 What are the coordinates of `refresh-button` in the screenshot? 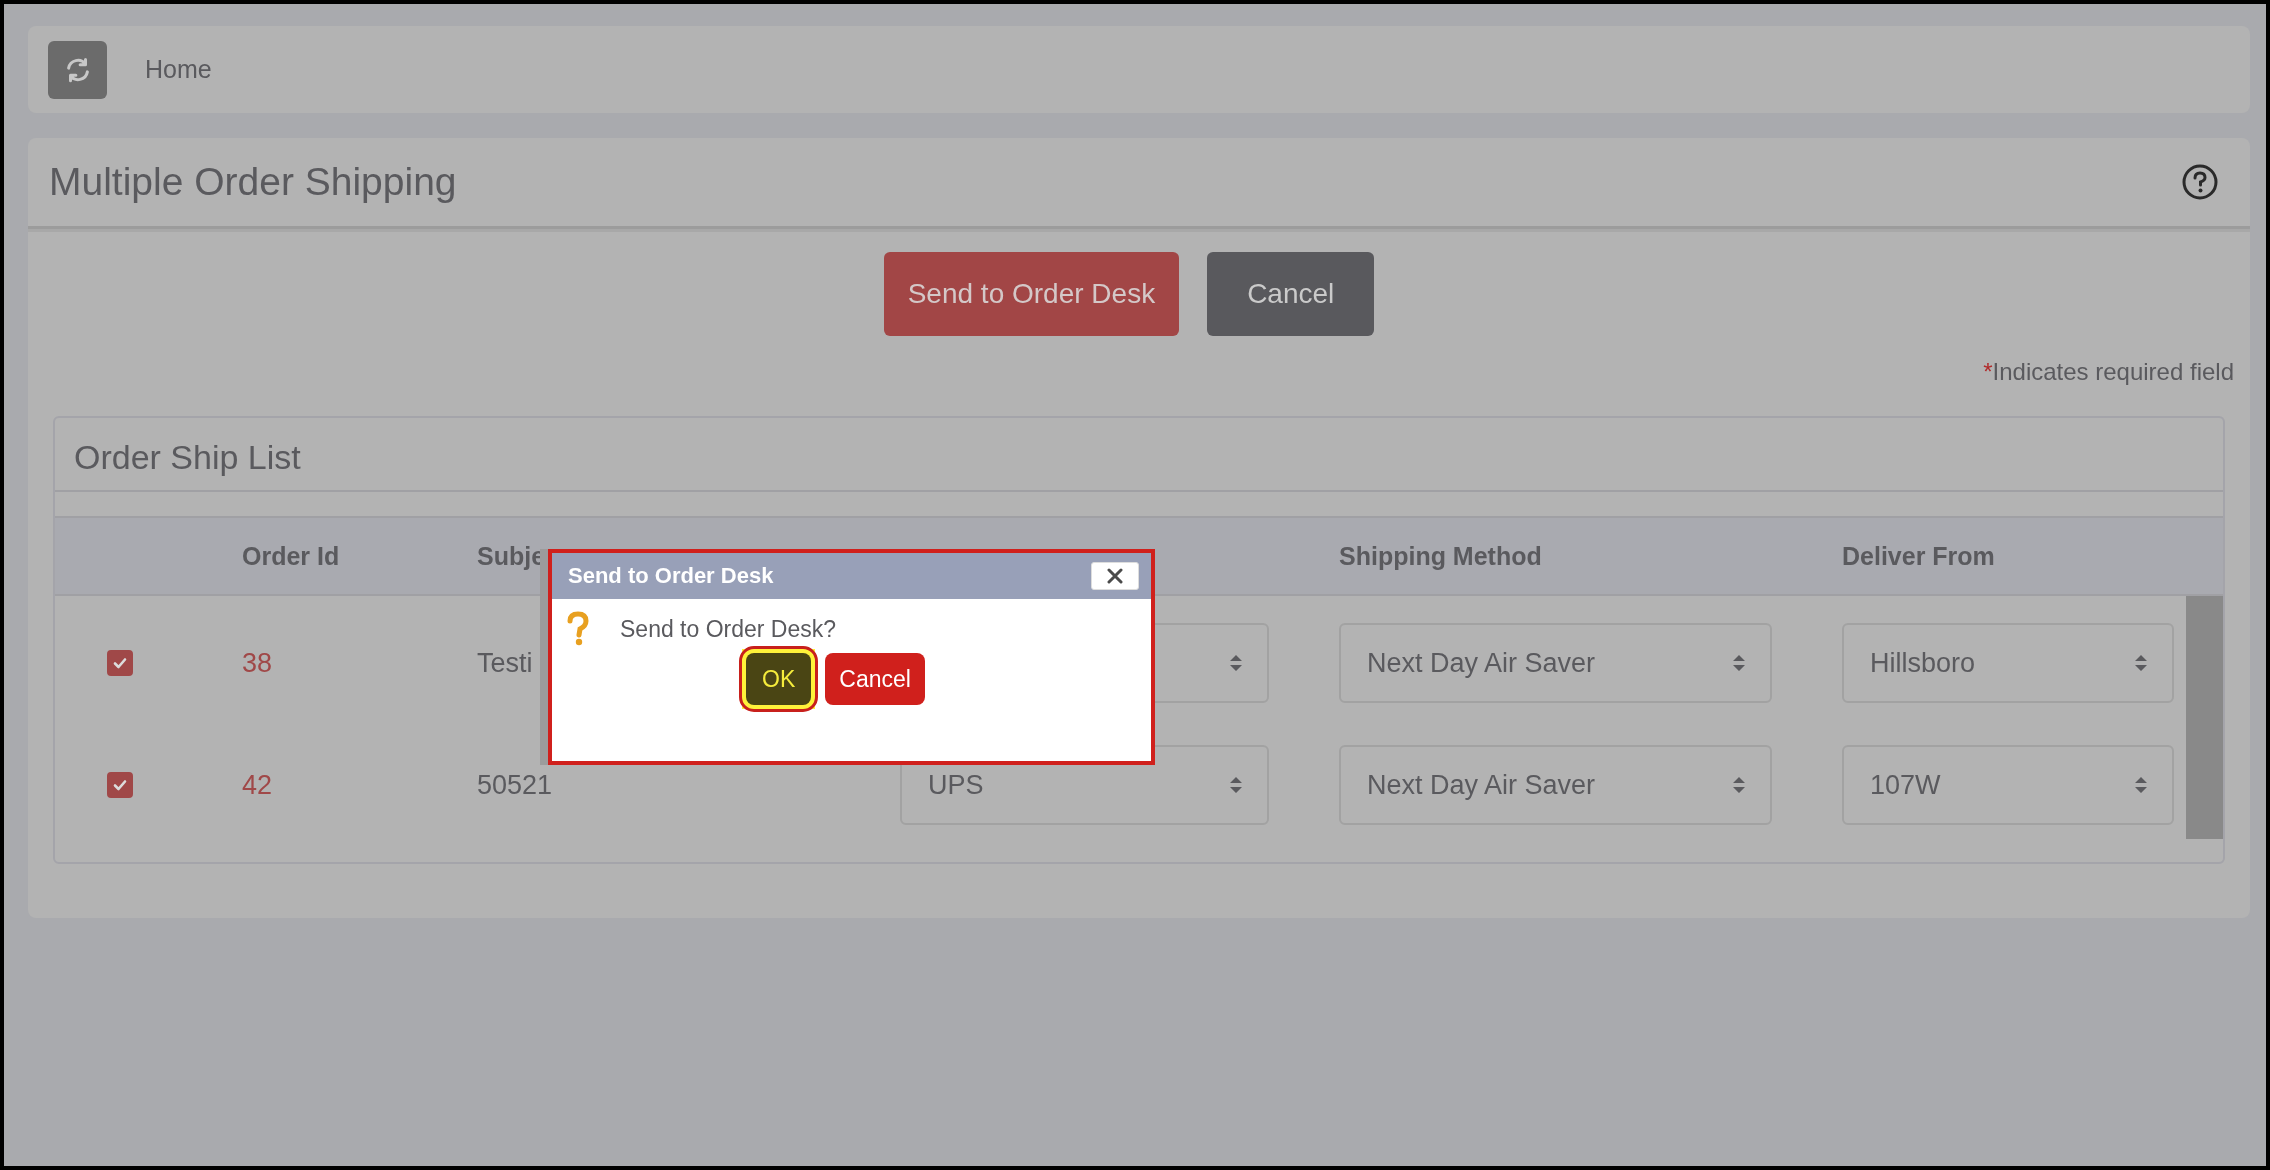 It's located at (77, 69).